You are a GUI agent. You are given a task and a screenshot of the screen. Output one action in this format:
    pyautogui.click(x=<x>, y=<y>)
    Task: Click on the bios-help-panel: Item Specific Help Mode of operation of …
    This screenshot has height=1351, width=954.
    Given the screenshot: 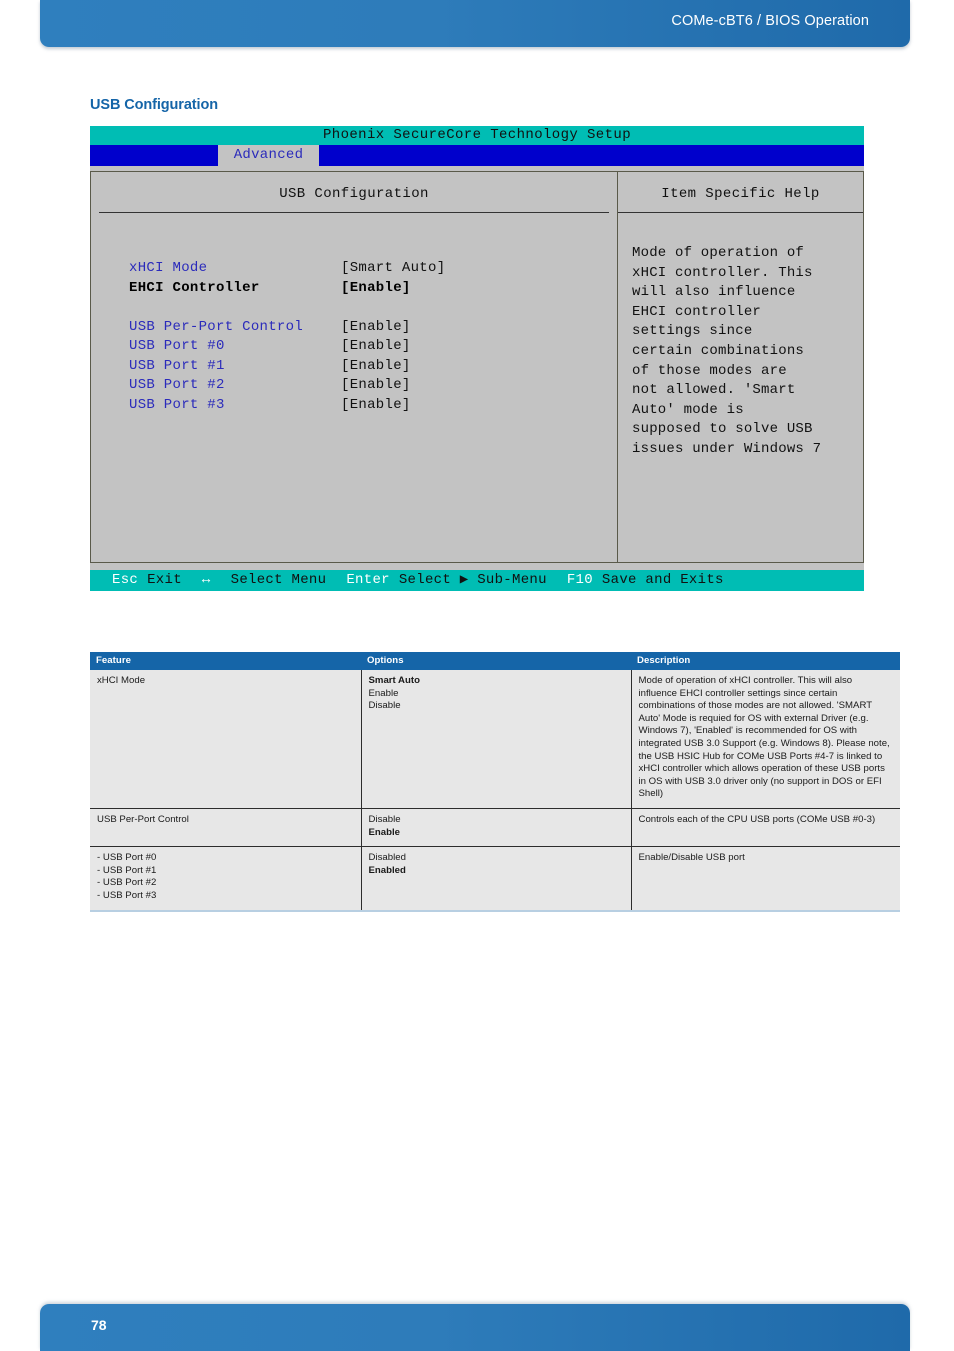 What is the action you would take?
    pyautogui.click(x=740, y=367)
    